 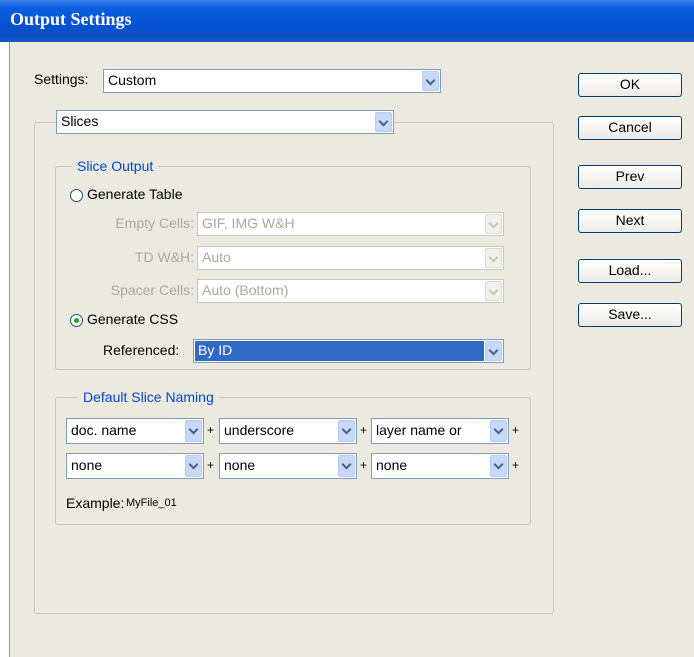 What do you see at coordinates (350, 258) in the screenshot?
I see `td-wh-dropdown: Auto` at bounding box center [350, 258].